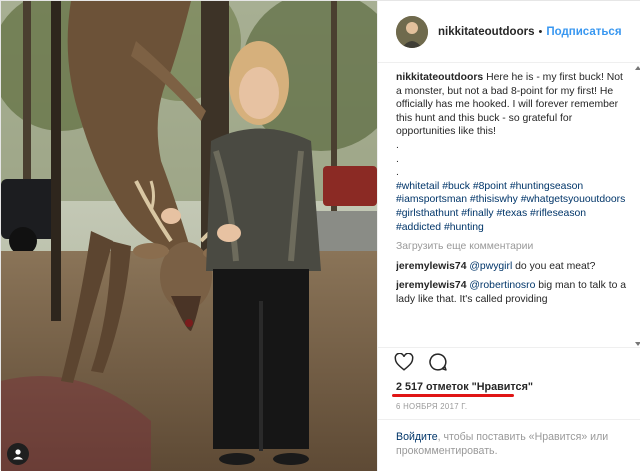  Describe the element at coordinates (490, 186) in the screenshot. I see `hashtag-link: #8point` at that location.